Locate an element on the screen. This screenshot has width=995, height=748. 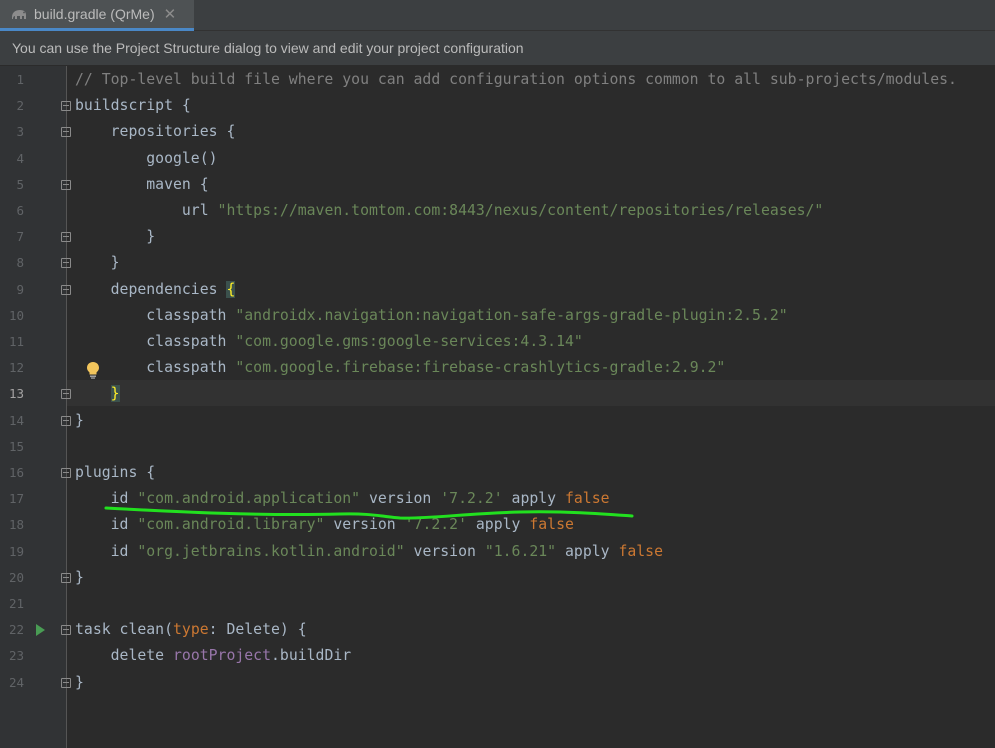
code-text: task clean(type: Delete) { is located at coordinates (191, 630).